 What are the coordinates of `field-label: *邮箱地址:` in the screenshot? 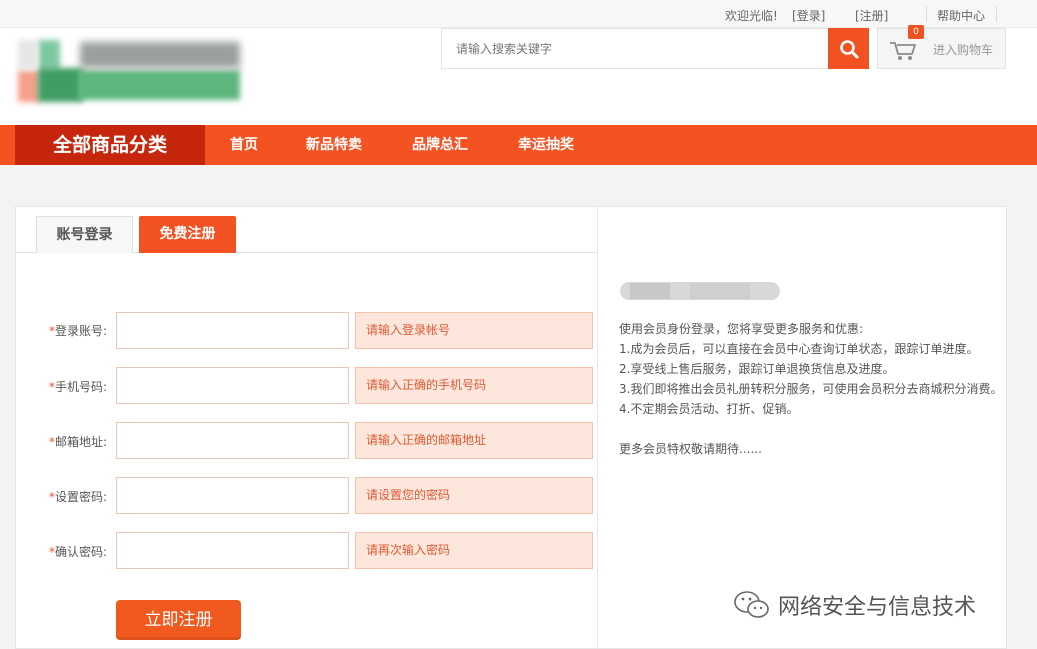 It's located at (82, 441).